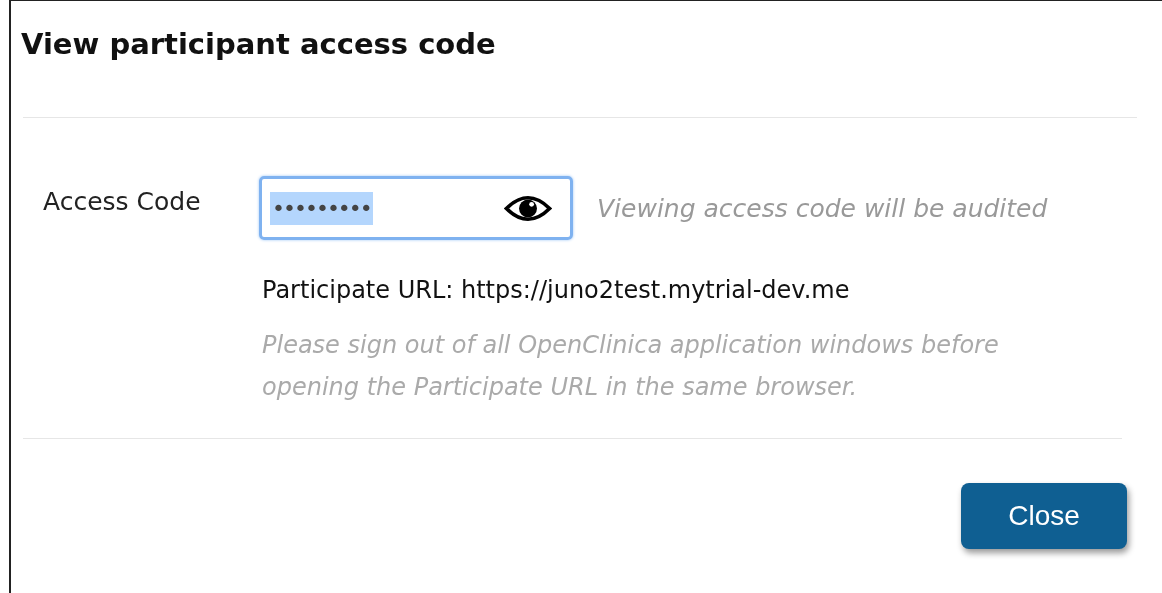 This screenshot has height=593, width=1162. What do you see at coordinates (416, 208) in the screenshot?
I see `access-code-field: •••••••••` at bounding box center [416, 208].